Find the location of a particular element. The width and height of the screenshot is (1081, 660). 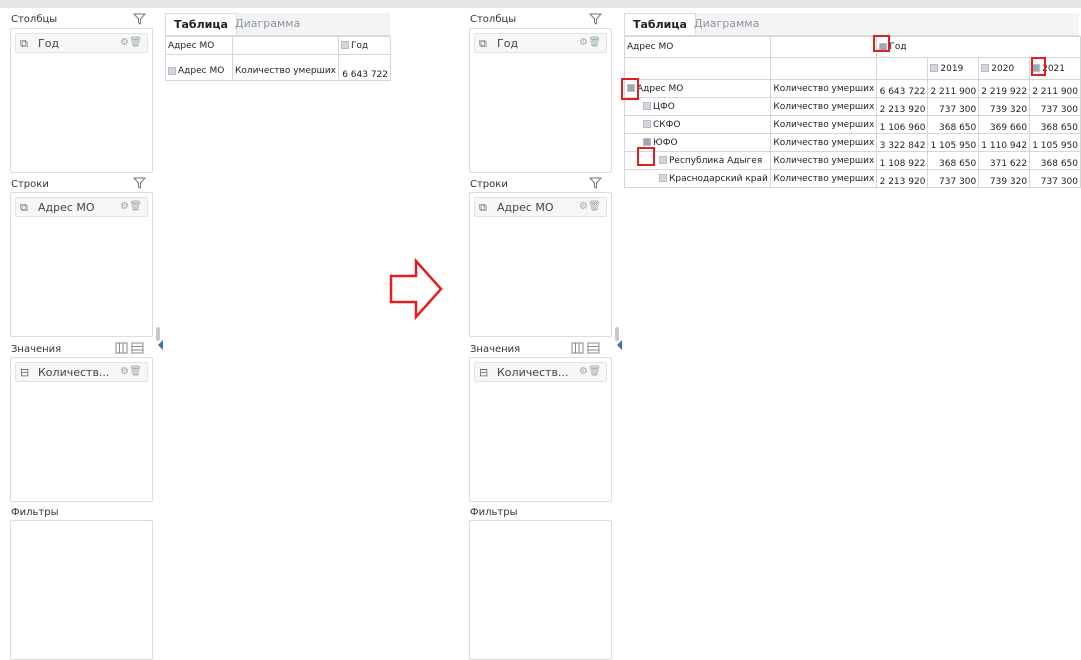

field-chip-label: Адрес МО is located at coordinates (525, 207).